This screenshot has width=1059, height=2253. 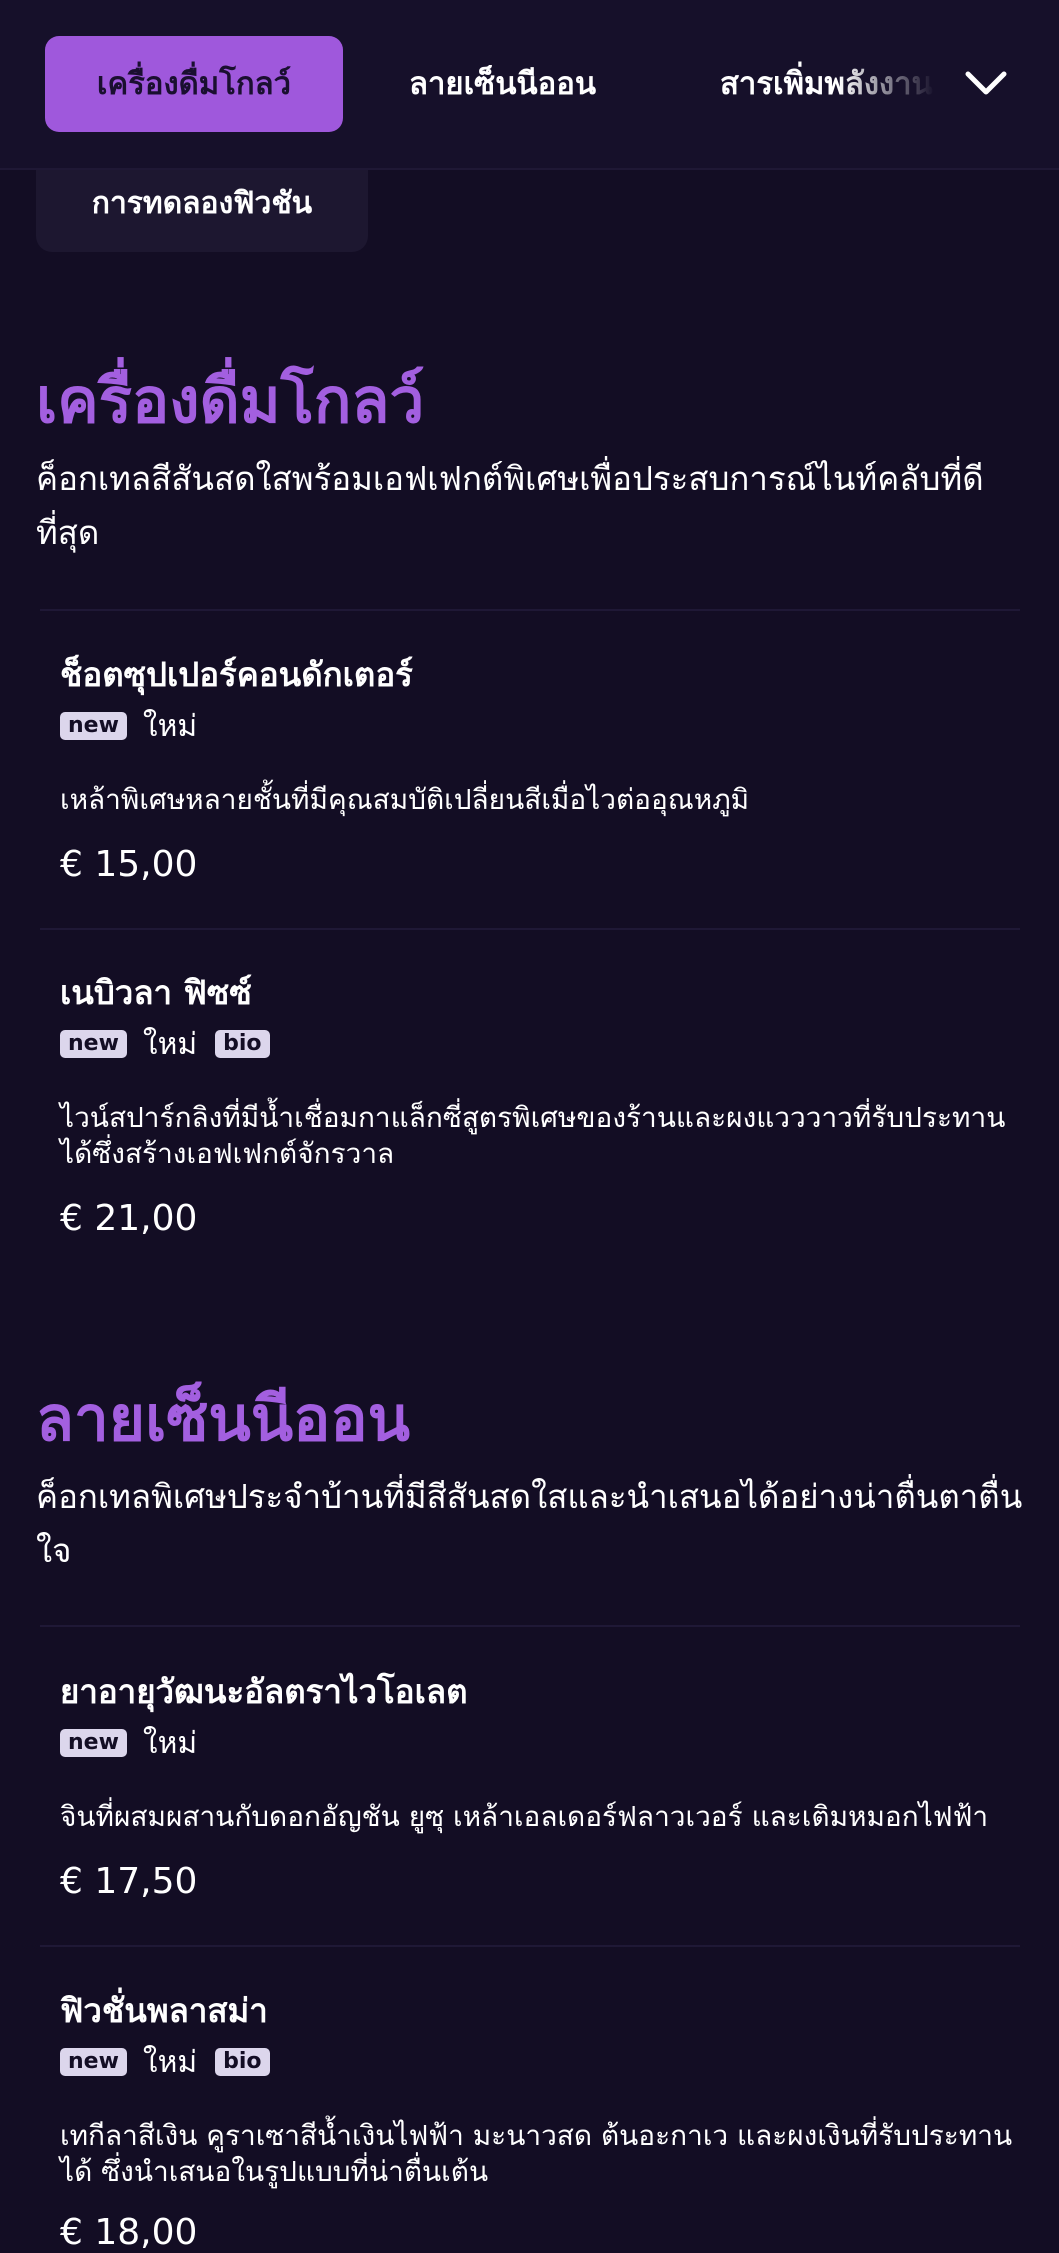 What do you see at coordinates (236, 674) in the screenshot?
I see `menu-item-name: ช็อตซุปเปอร์คอนดักเตอร์` at bounding box center [236, 674].